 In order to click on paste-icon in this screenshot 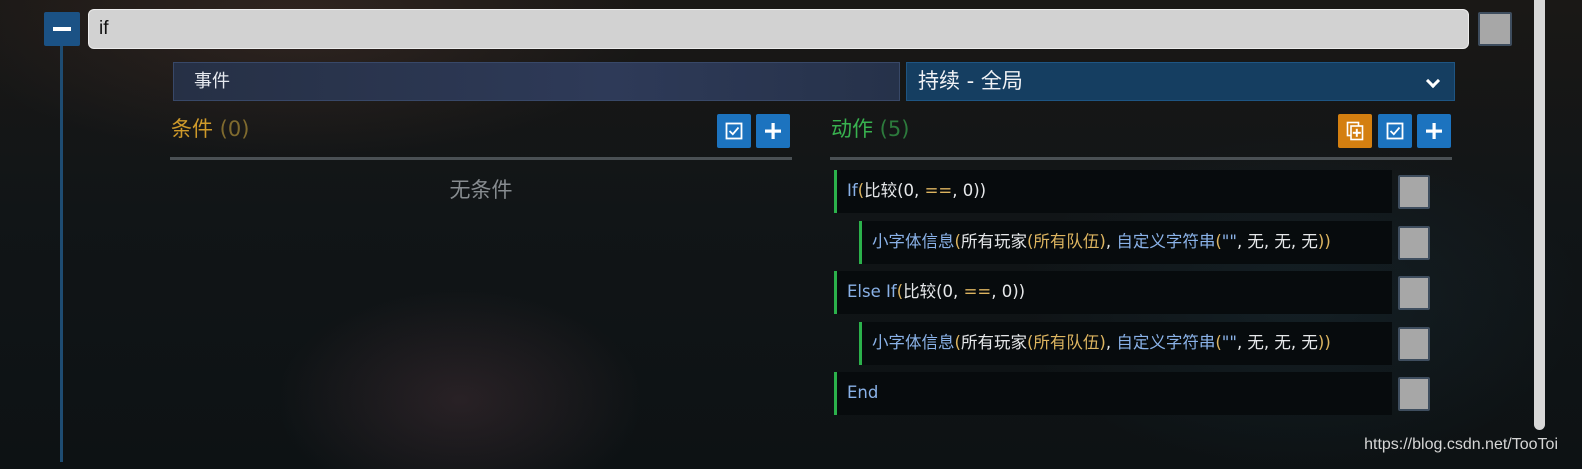, I will do `click(1355, 131)`.